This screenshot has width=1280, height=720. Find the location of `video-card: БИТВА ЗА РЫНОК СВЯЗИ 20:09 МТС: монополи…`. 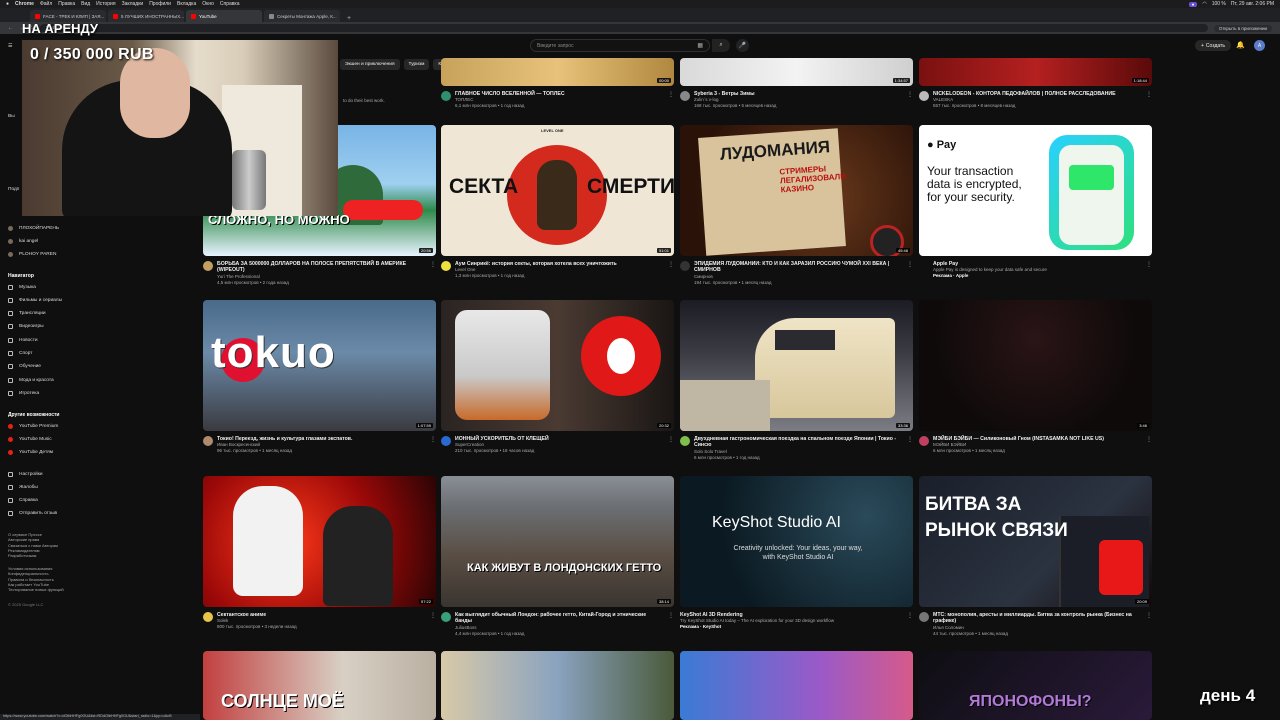

video-card: БИТВА ЗА РЫНОК СВЯЗИ 20:09 МТС: монополи… is located at coordinates (1035, 556).